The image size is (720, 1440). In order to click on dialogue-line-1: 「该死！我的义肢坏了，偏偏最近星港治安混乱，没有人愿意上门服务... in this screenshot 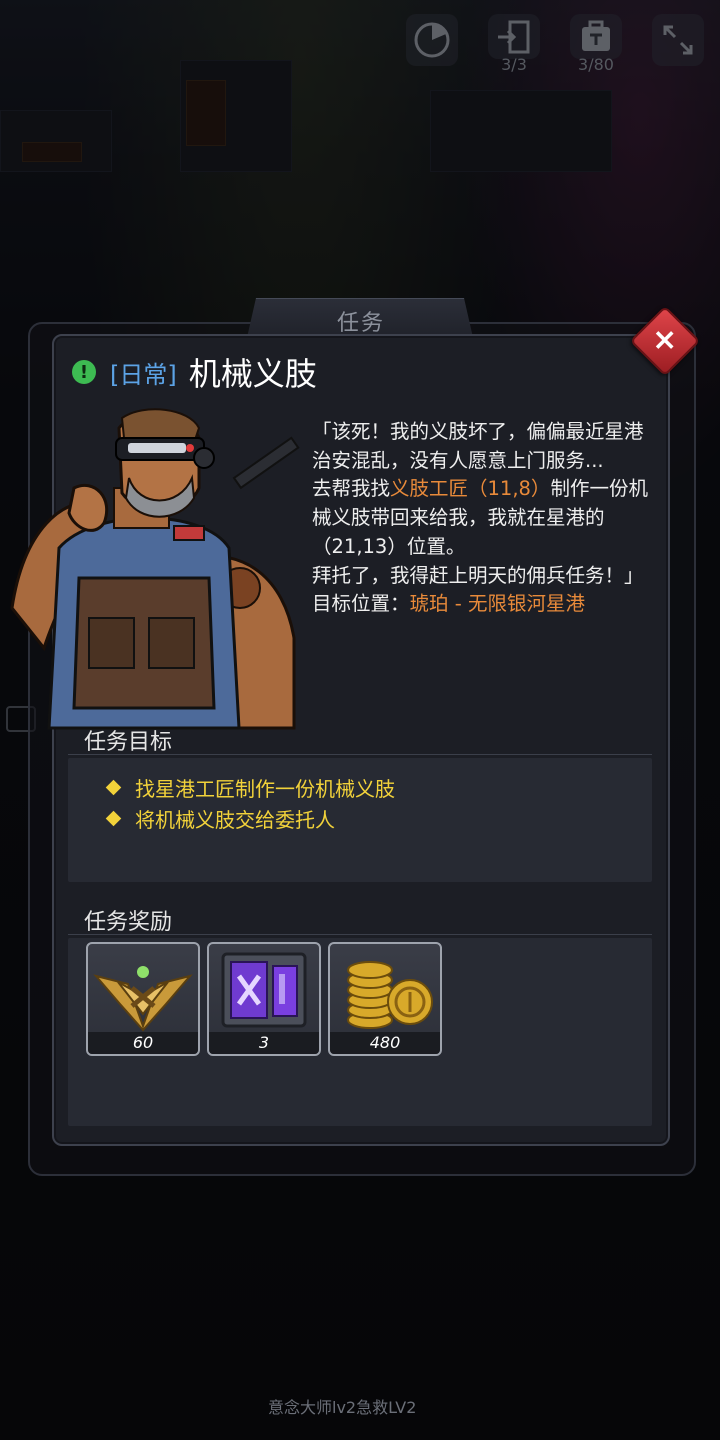, I will do `click(478, 446)`.